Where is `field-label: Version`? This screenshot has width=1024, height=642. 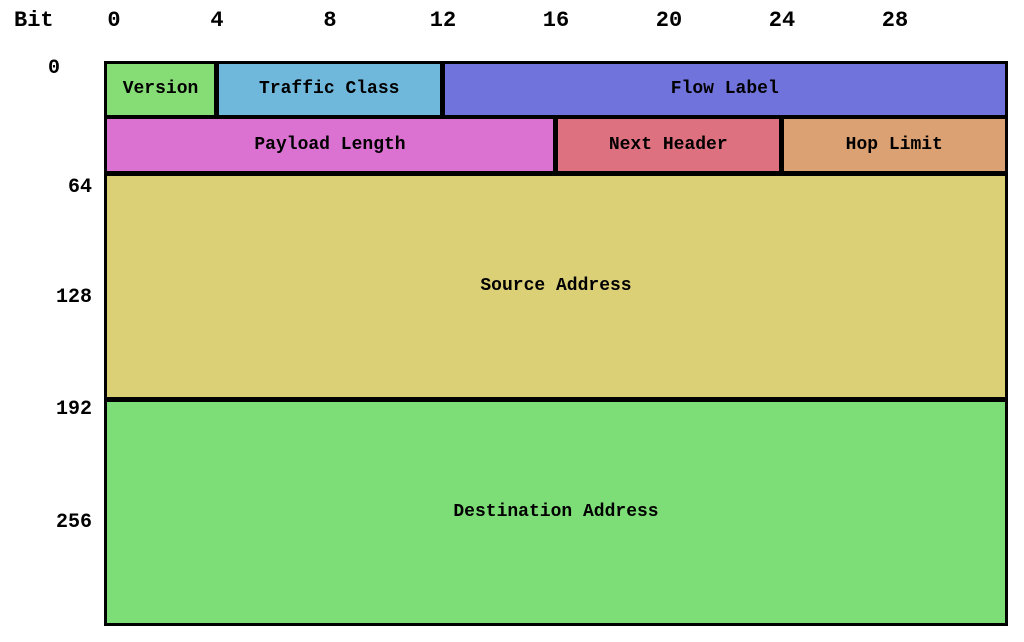 field-label: Version is located at coordinates (160, 89).